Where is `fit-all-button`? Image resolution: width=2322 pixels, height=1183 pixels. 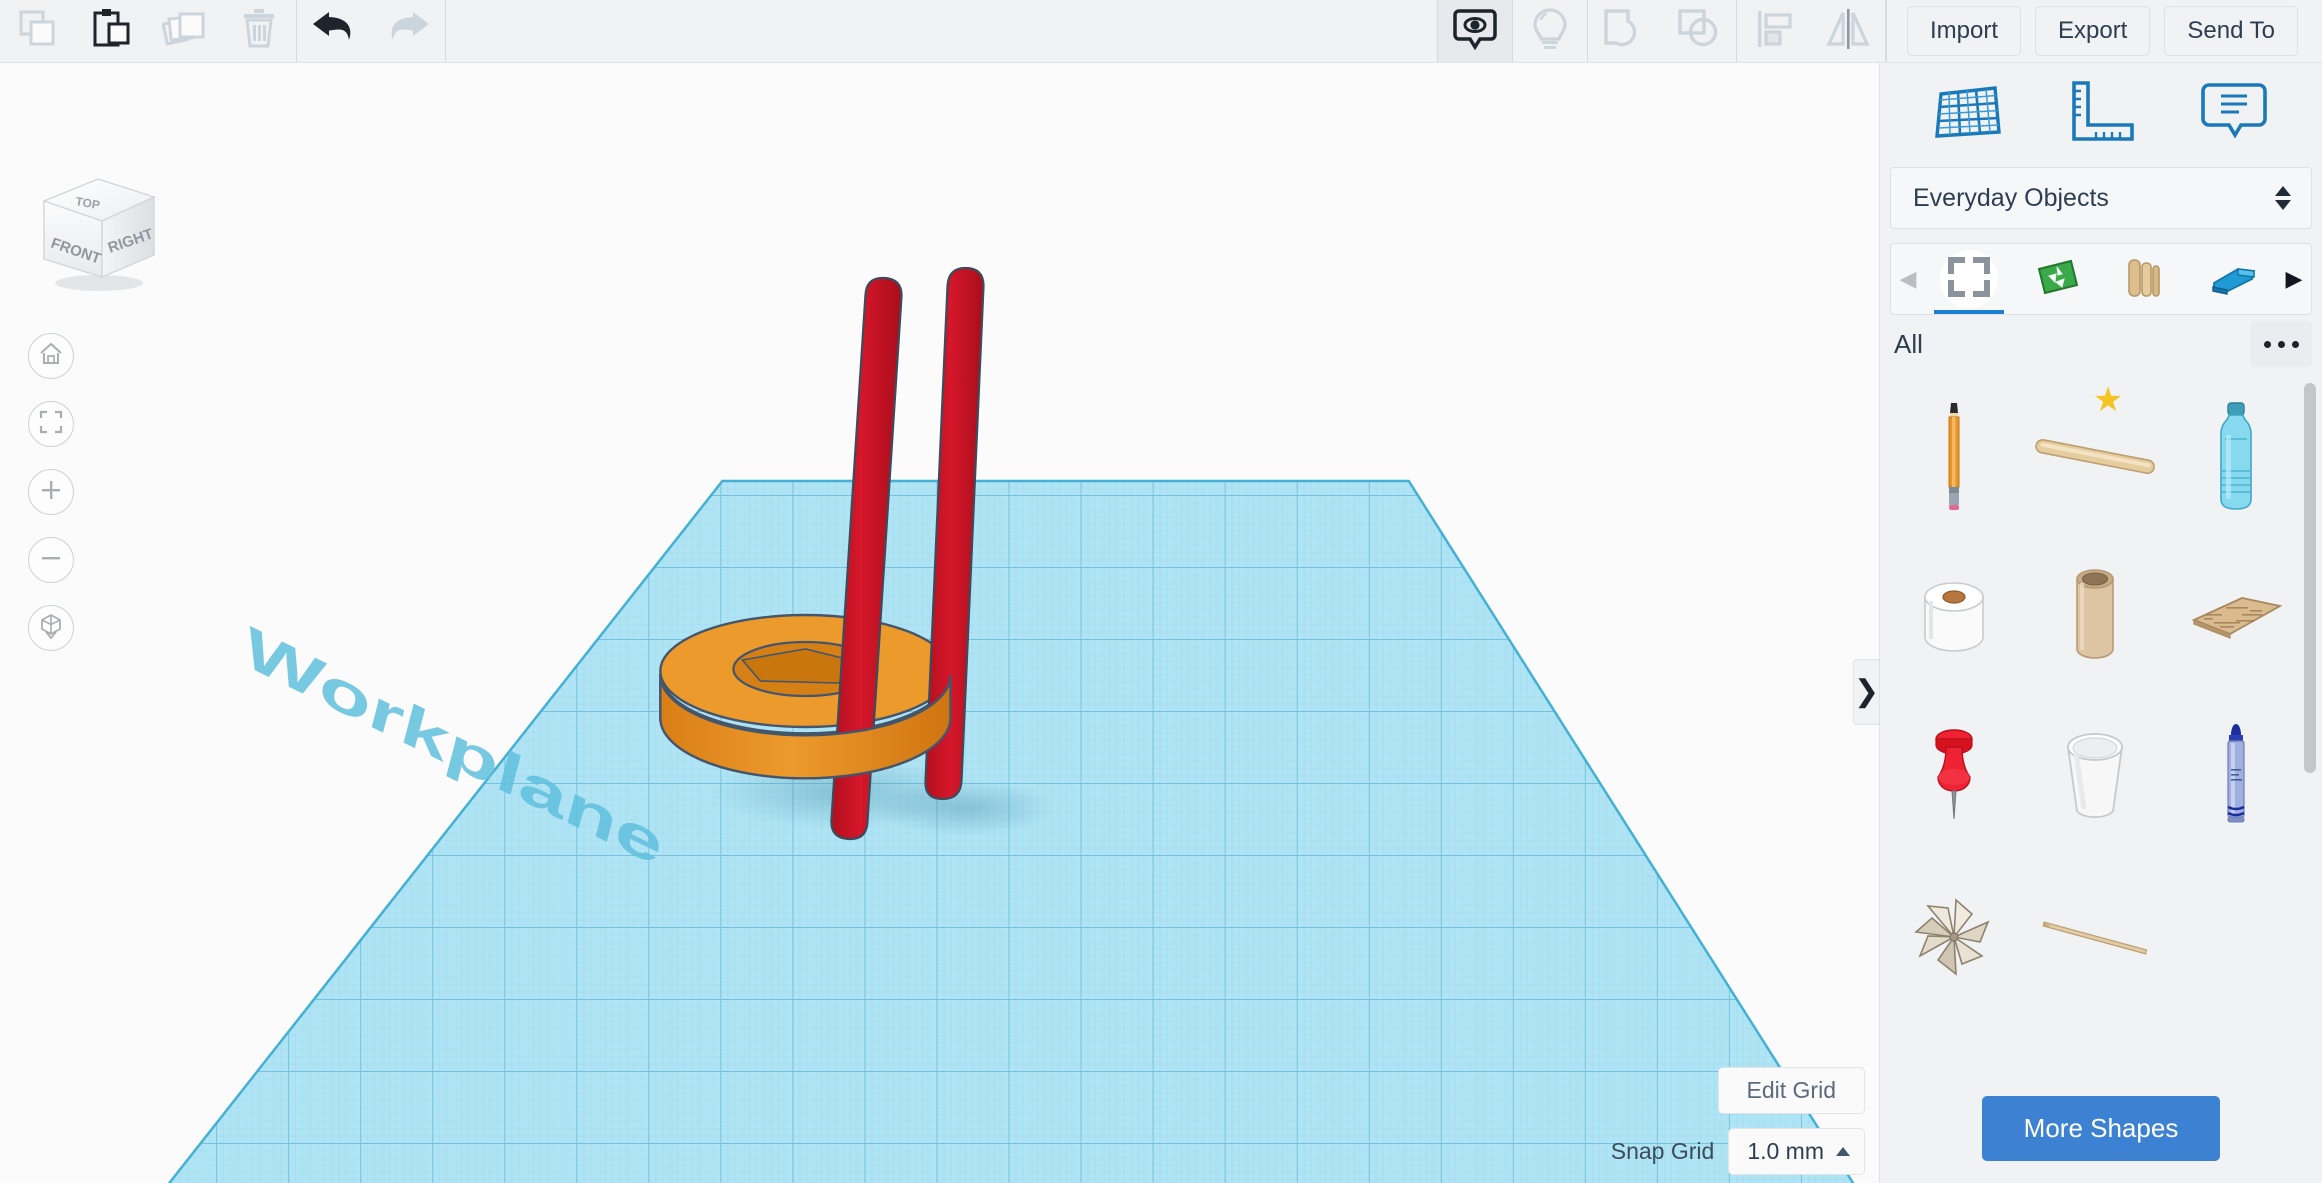
fit-all-button is located at coordinates (51, 424).